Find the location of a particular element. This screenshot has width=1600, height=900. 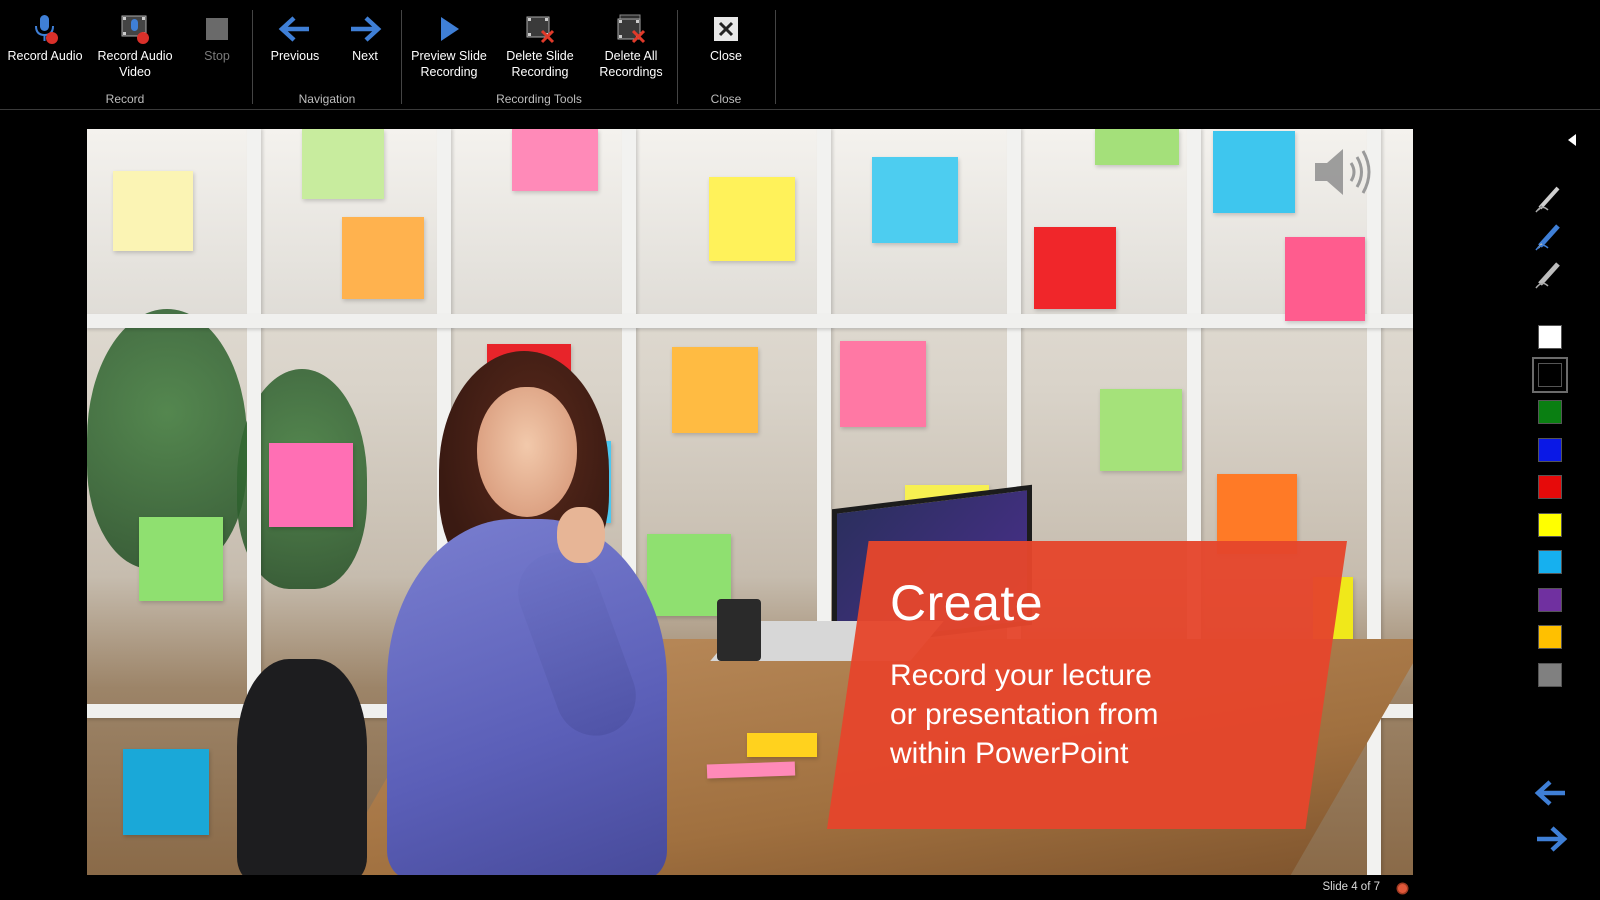

delete-slide-label-2: Recording is located at coordinates (540, 72).